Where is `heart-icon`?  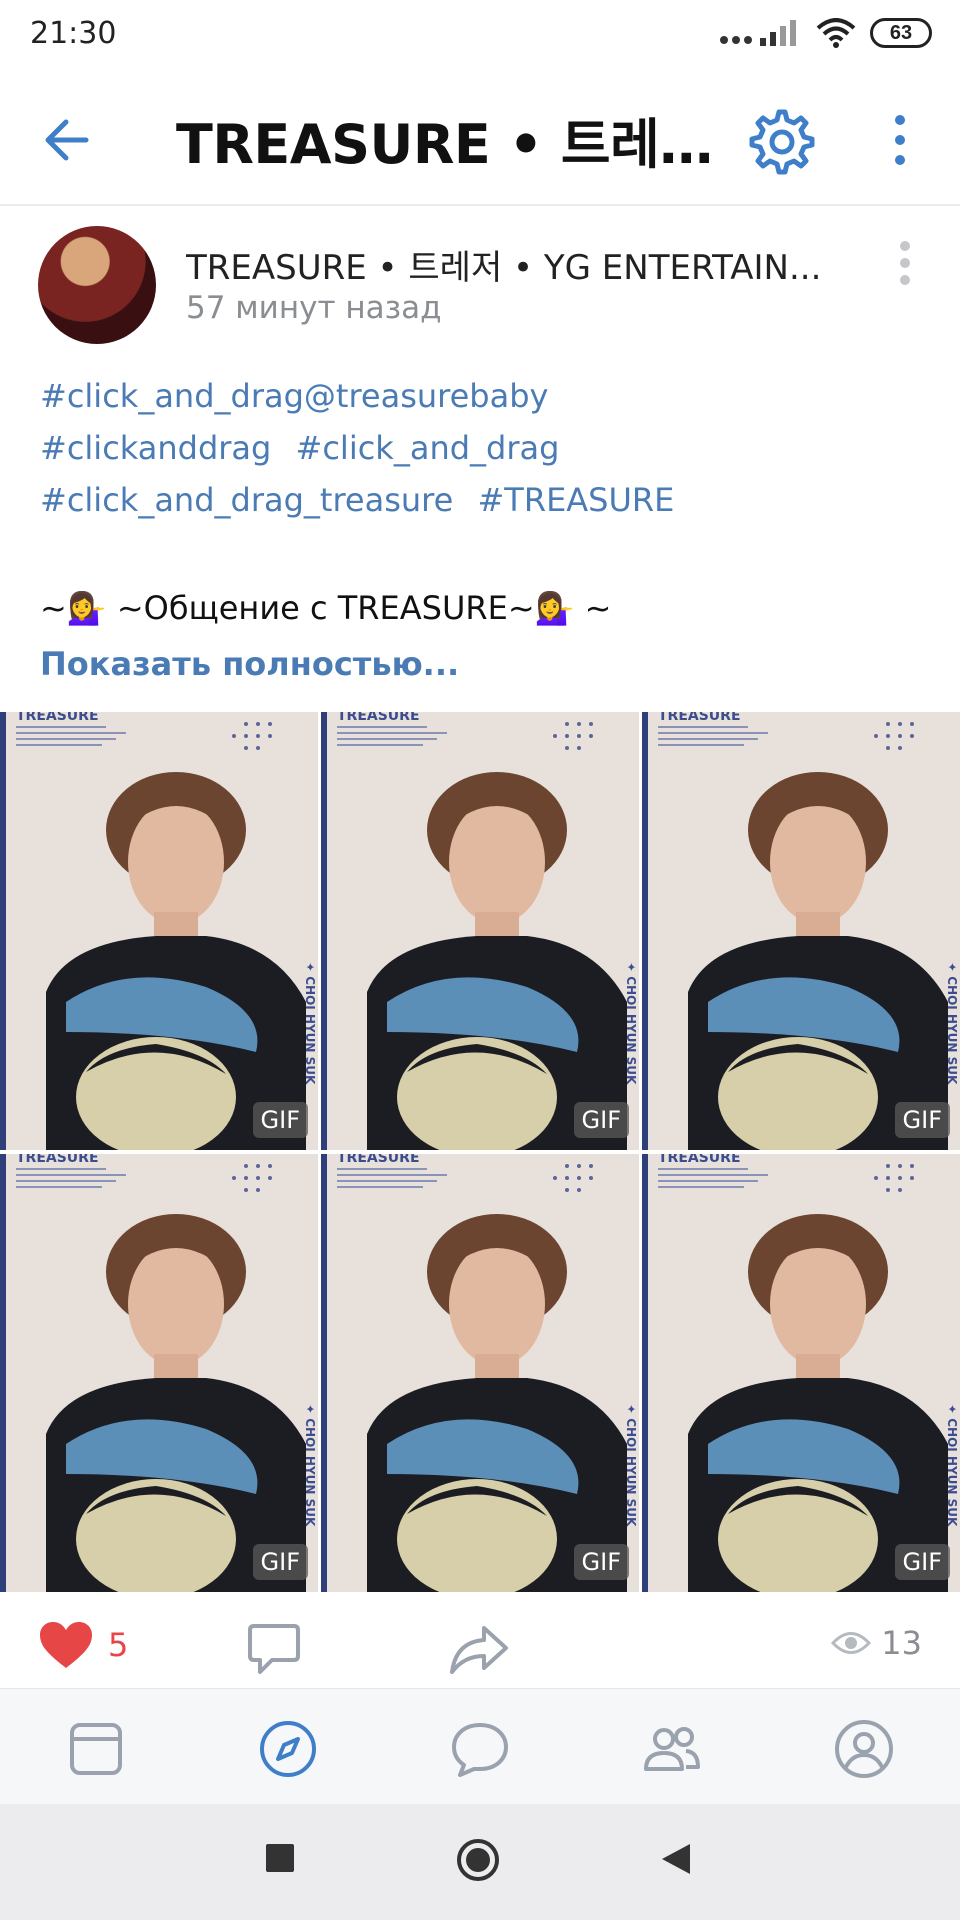
heart-icon is located at coordinates (66, 1645).